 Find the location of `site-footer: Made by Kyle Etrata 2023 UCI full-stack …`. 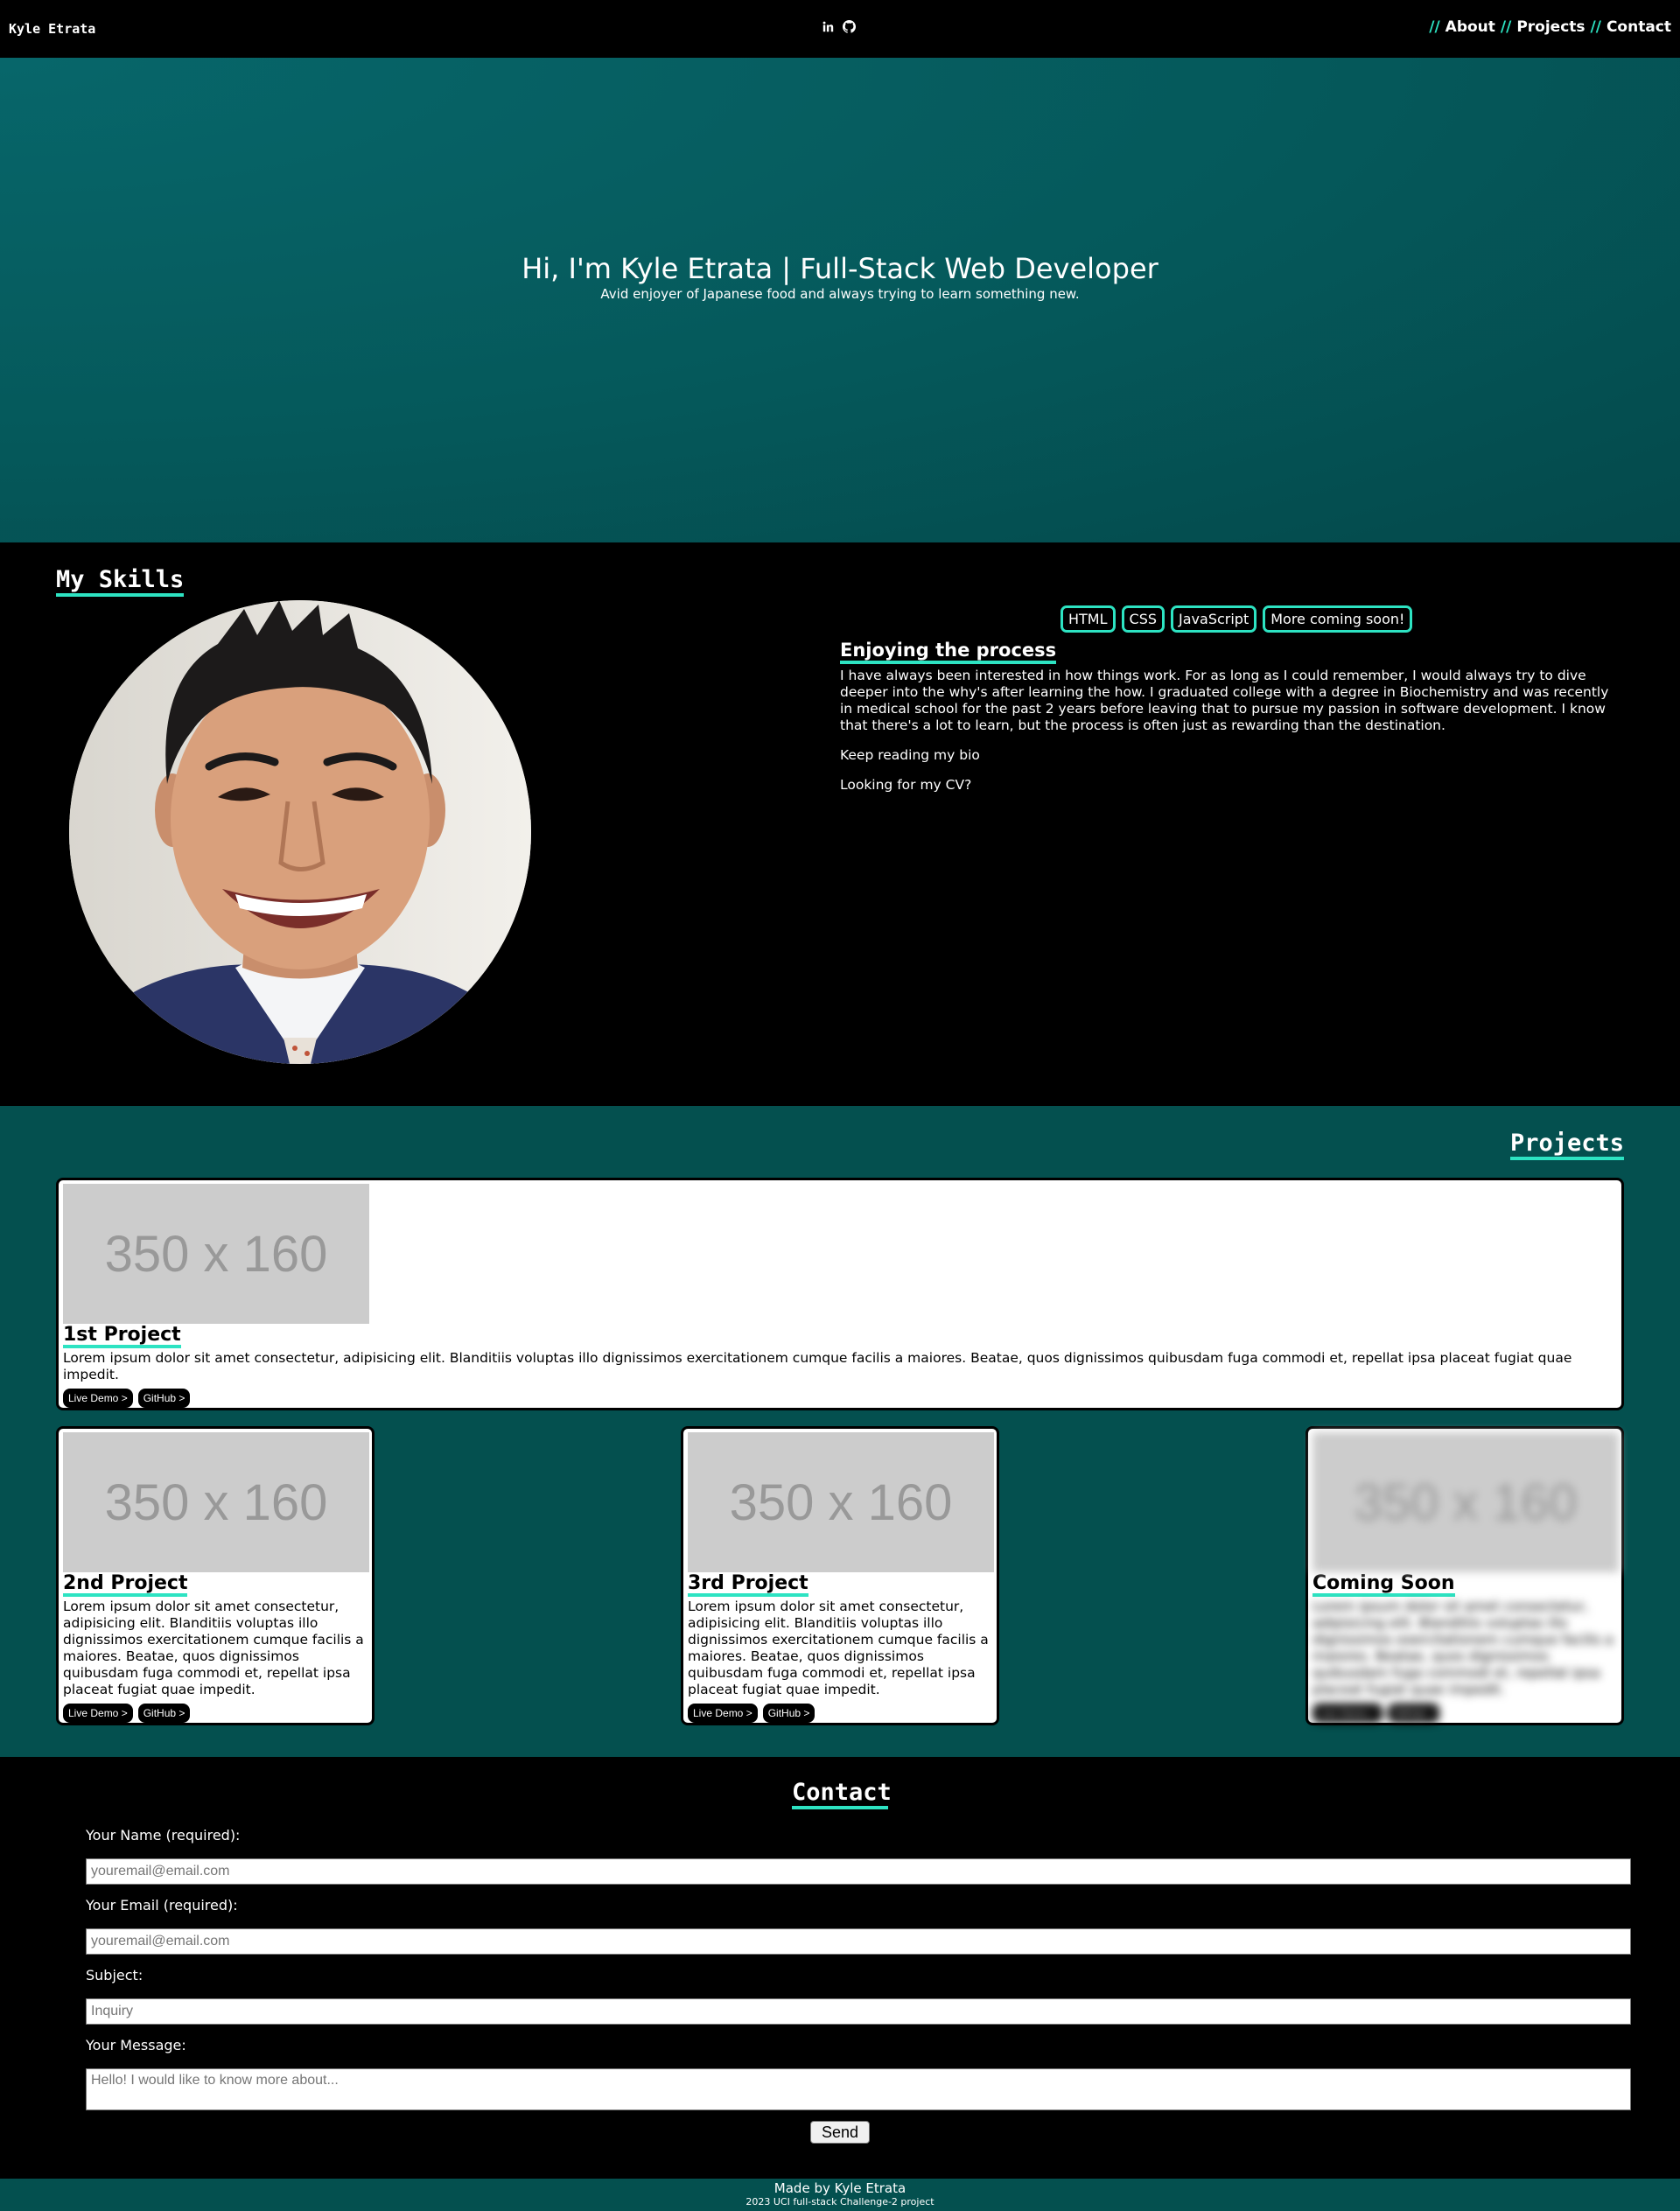

site-footer: Made by Kyle Etrata 2023 UCI full-stack … is located at coordinates (840, 2195).